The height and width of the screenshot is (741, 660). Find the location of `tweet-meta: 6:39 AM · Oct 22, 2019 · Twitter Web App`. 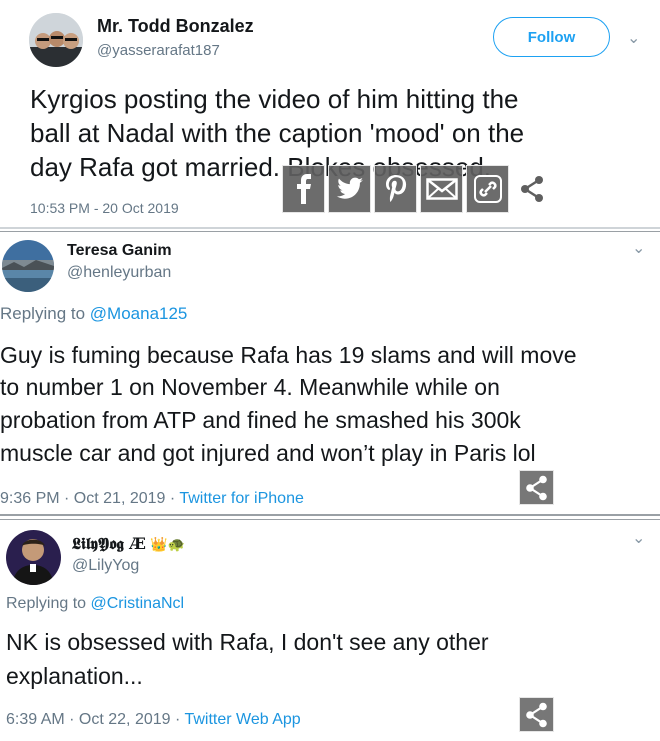

tweet-meta: 6:39 AM · Oct 22, 2019 · Twitter Web App is located at coordinates (153, 720).